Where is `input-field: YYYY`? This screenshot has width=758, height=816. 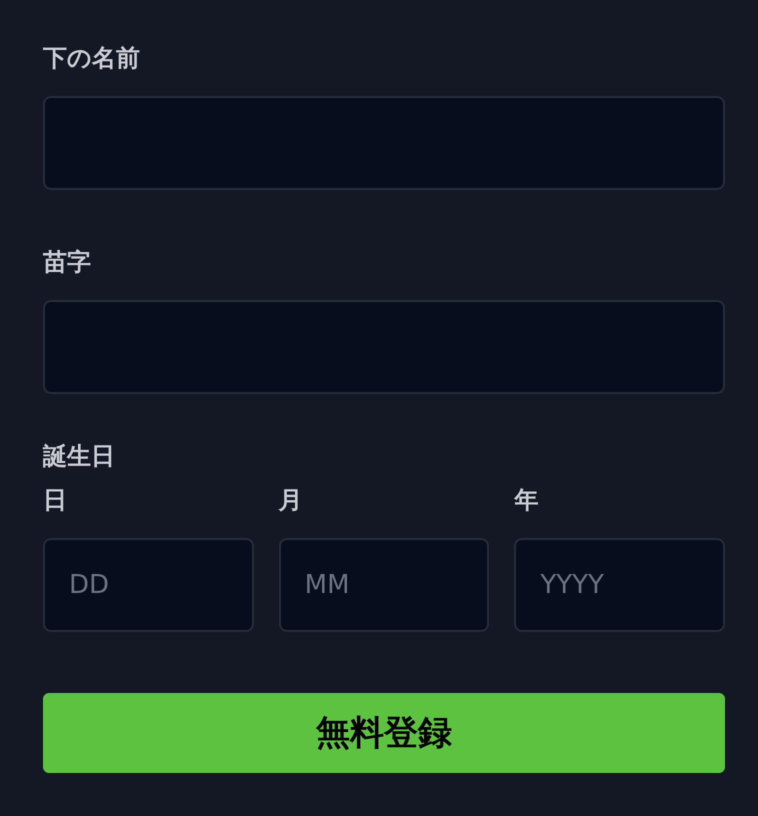 input-field: YYYY is located at coordinates (619, 585).